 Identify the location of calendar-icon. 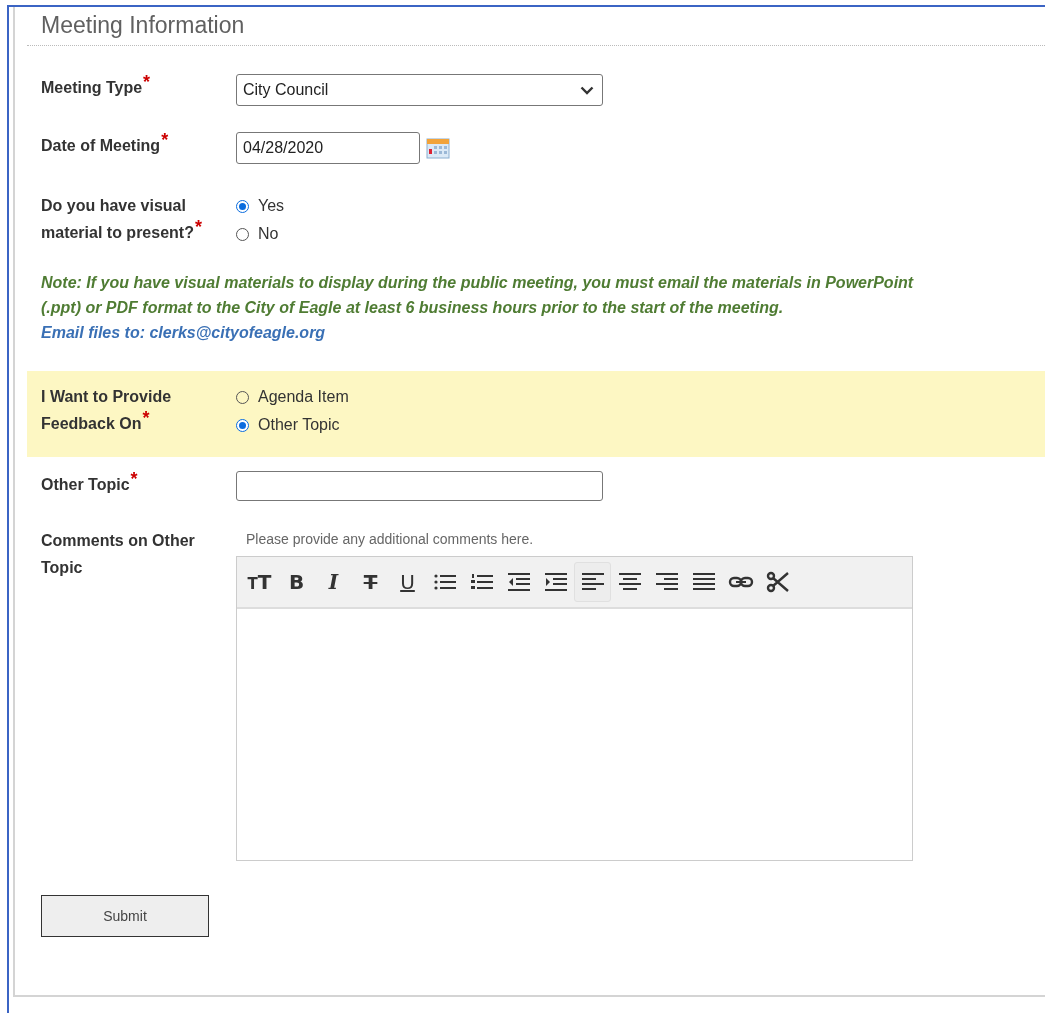
(438, 148).